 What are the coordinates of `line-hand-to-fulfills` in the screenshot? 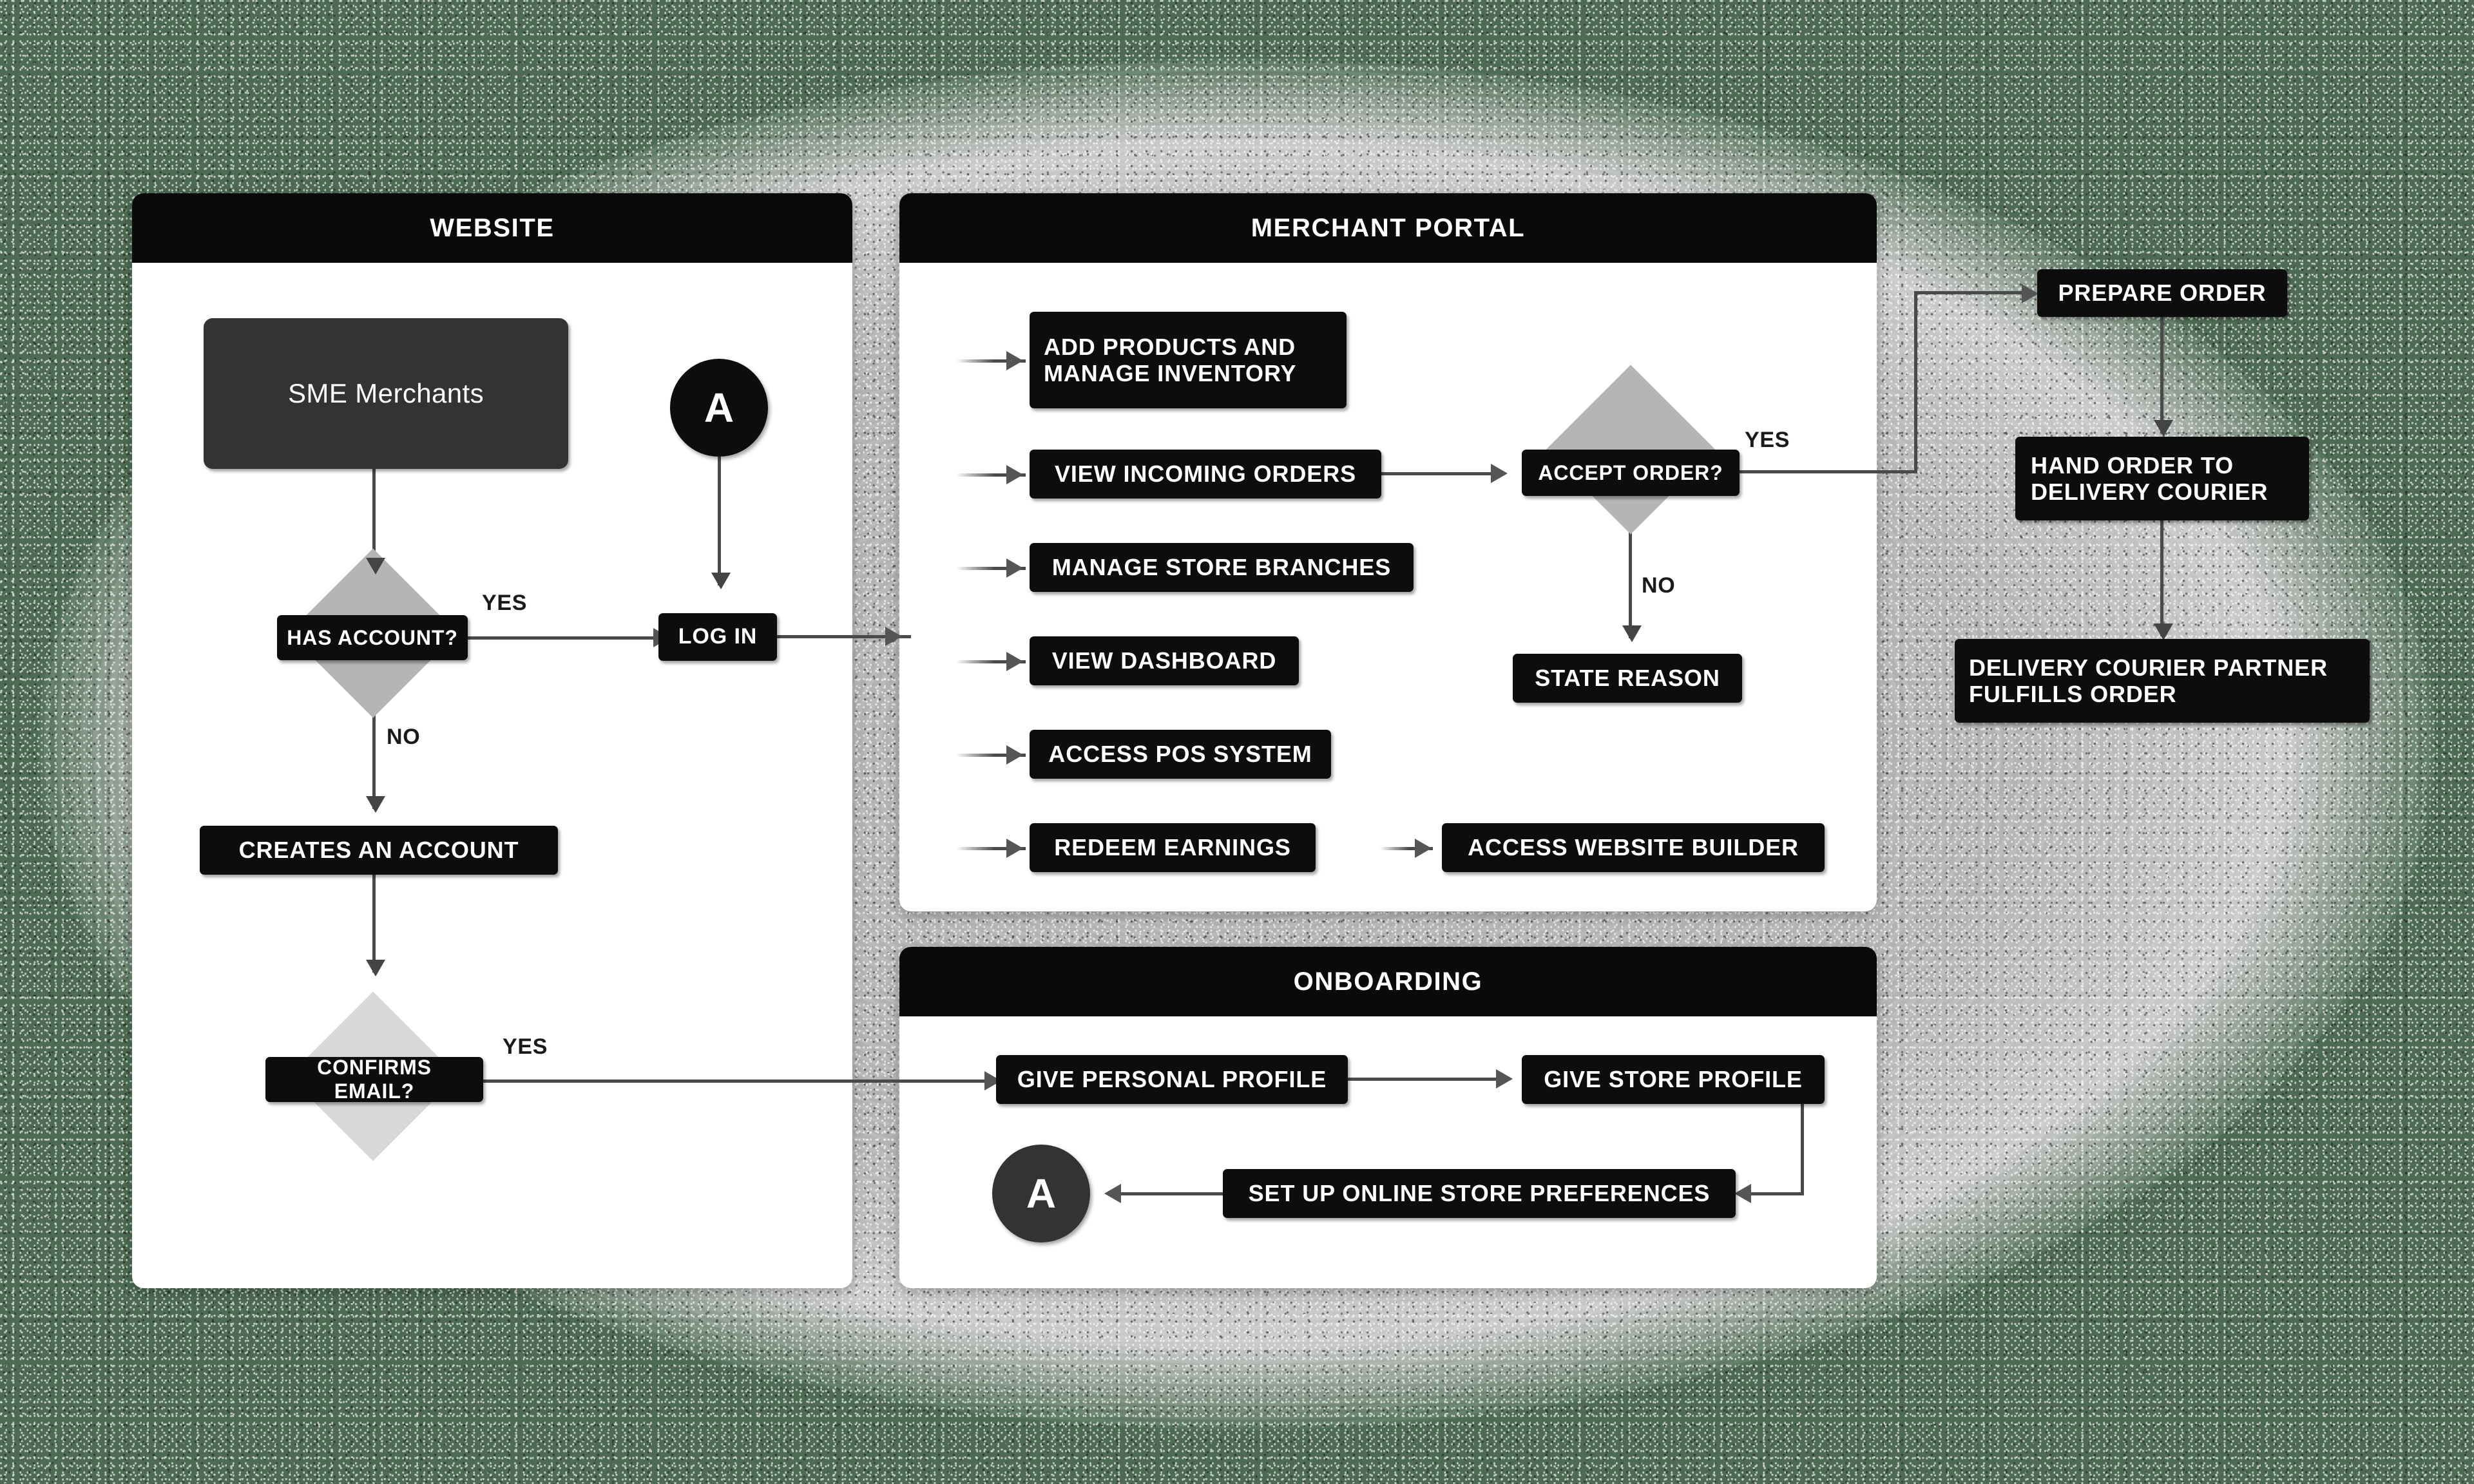 It's located at (2161, 578).